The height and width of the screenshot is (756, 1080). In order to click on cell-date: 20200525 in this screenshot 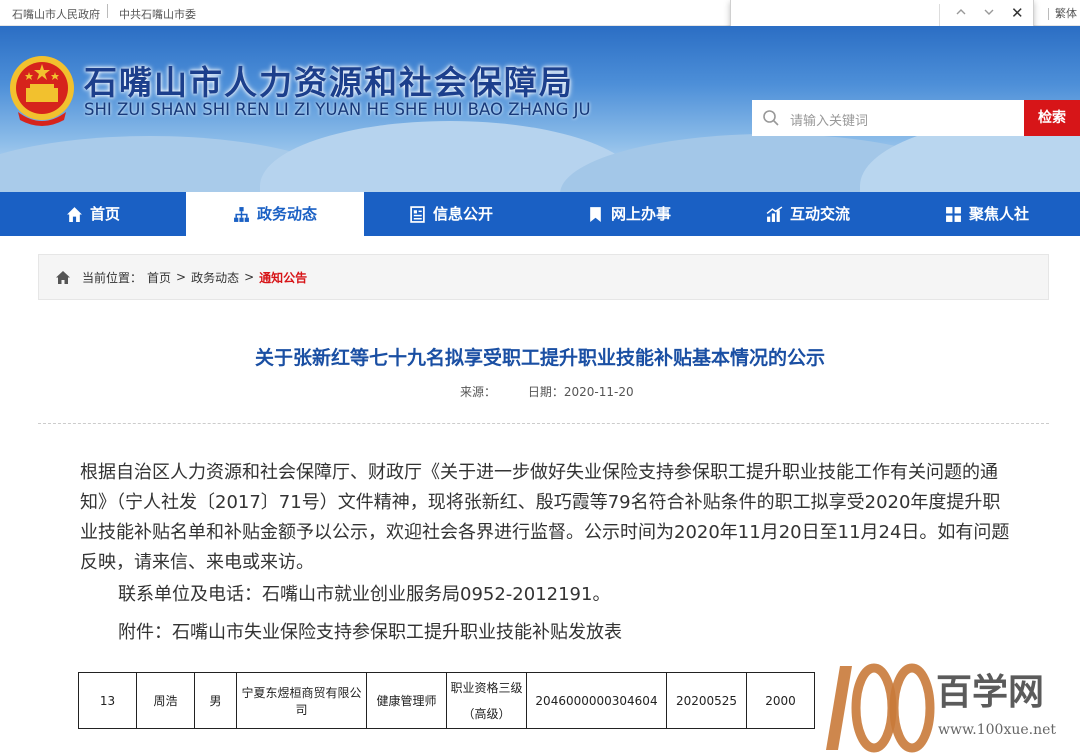, I will do `click(706, 700)`.